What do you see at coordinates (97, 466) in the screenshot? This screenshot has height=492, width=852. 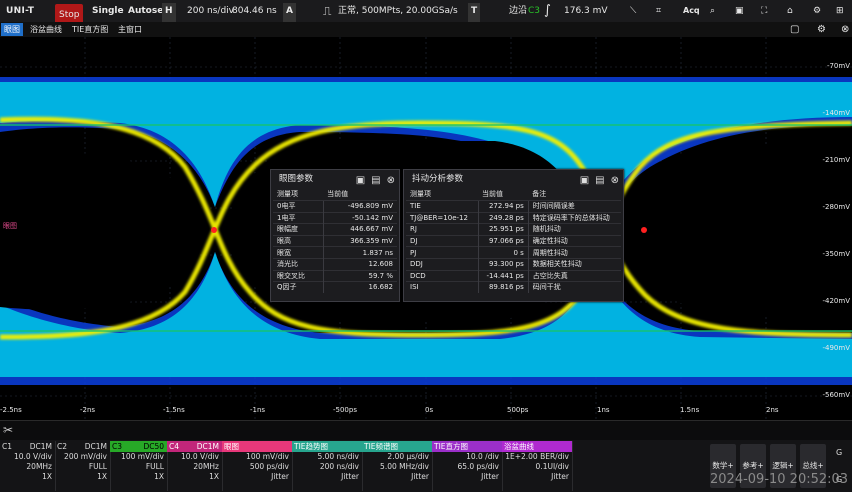 I see `channel-bandwidth: FULL` at bounding box center [97, 466].